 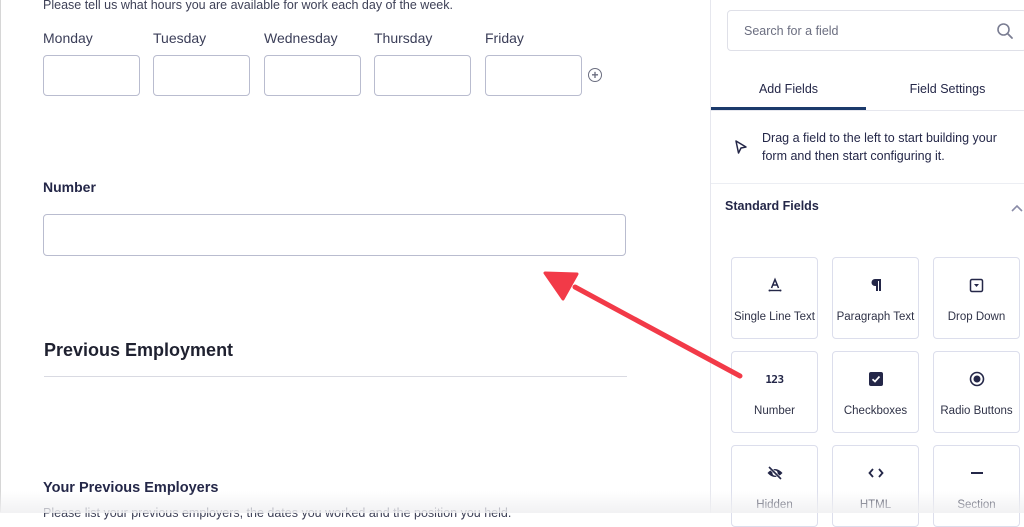 I want to click on field-search, so click(x=875, y=30).